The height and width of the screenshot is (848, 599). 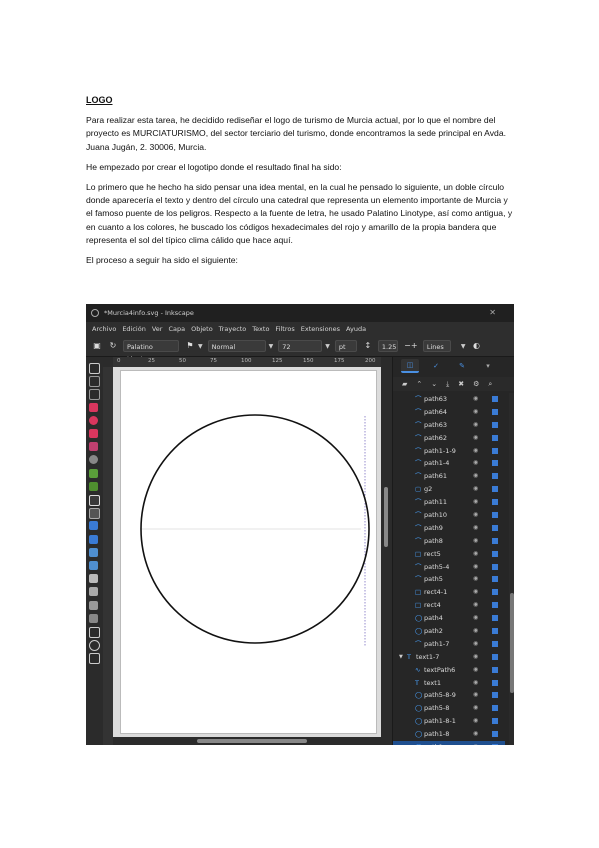 What do you see at coordinates (449, 670) in the screenshot?
I see `layer-row: ∿ textPath6 ◉` at bounding box center [449, 670].